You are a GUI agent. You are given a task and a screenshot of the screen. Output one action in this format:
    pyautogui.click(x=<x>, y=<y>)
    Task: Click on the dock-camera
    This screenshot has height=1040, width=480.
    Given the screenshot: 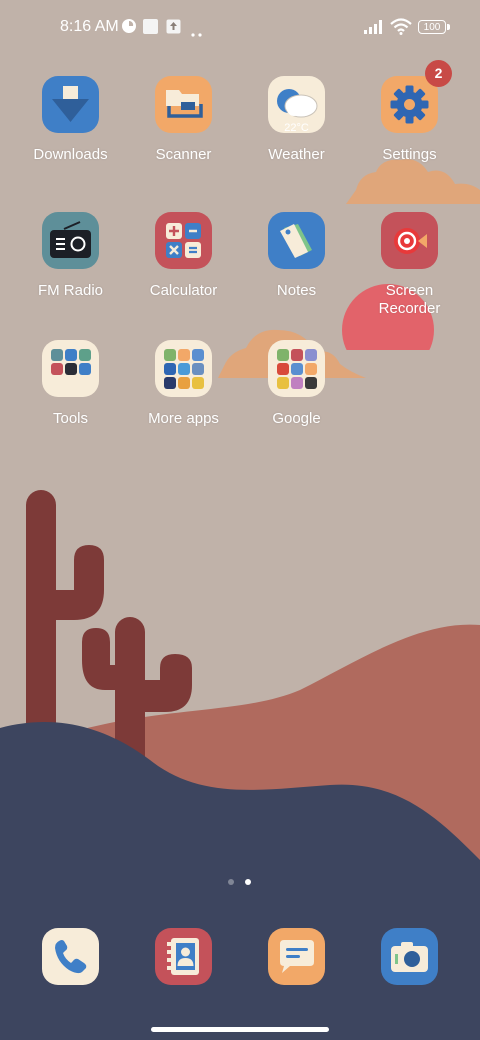 What is the action you would take?
    pyautogui.click(x=409, y=956)
    